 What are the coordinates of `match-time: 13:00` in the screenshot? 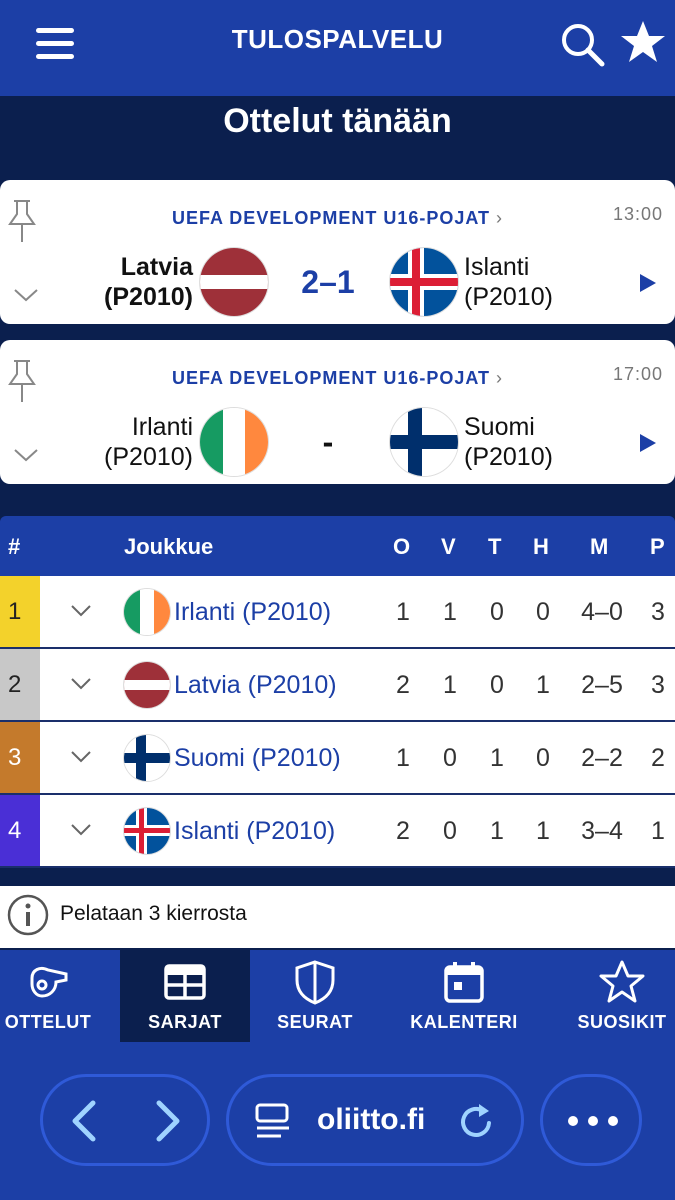 It's located at (637, 214).